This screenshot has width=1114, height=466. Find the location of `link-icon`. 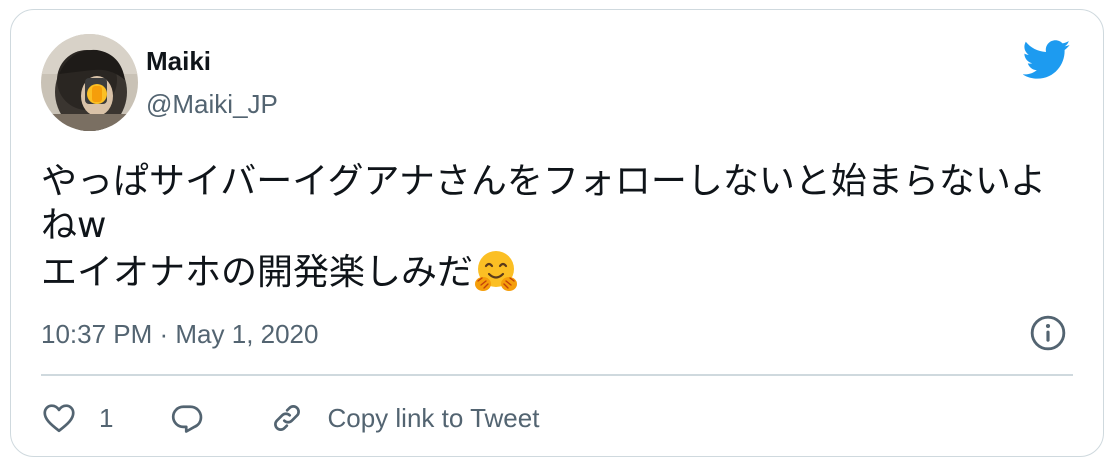

link-icon is located at coordinates (287, 418).